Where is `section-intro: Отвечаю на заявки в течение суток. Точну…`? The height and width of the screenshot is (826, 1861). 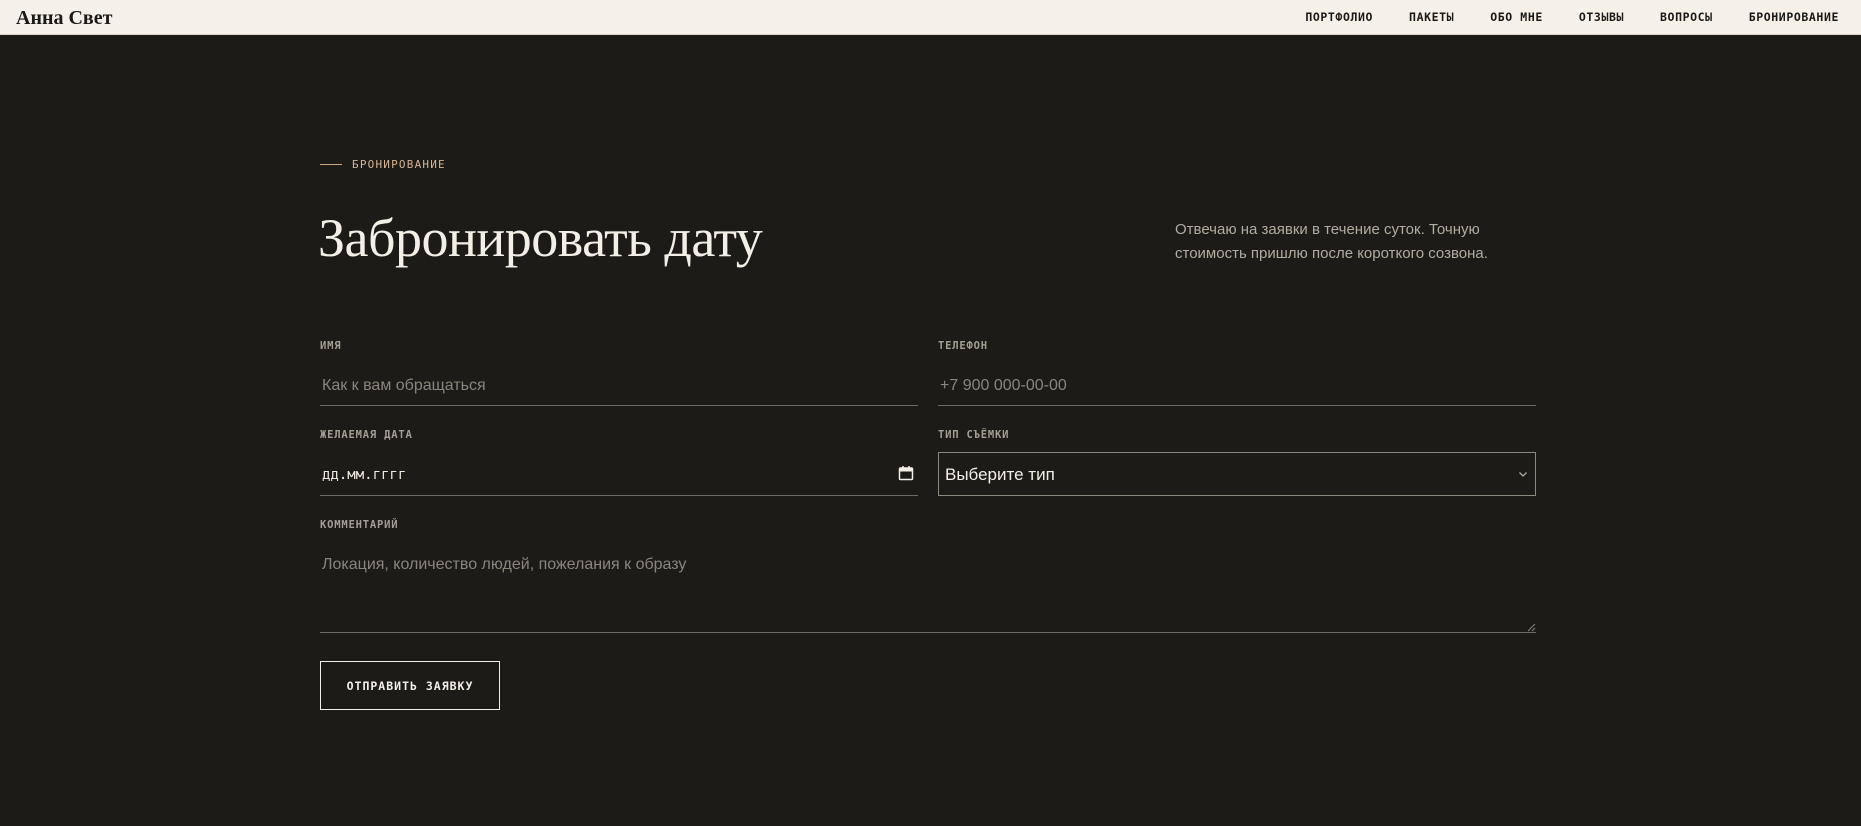
section-intro: Отвечаю на заявки в течение суток. Точну… is located at coordinates (1331, 241).